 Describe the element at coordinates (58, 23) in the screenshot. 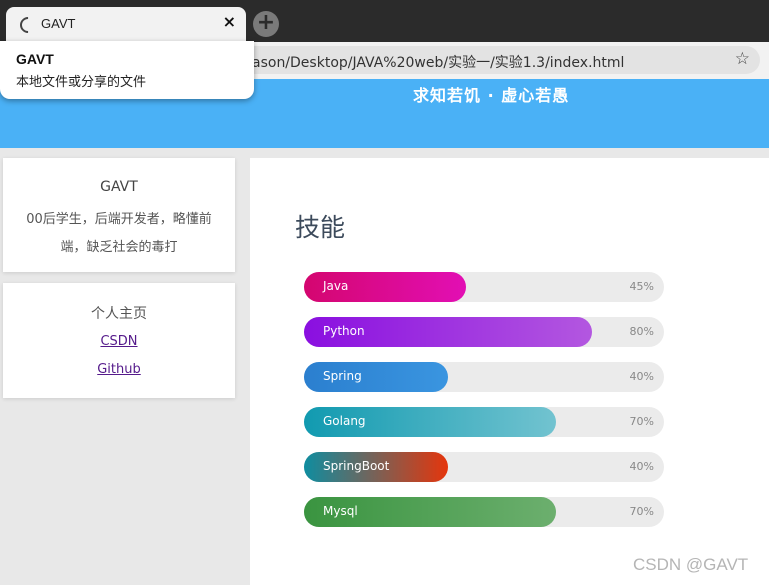

I see `tab-title: GAVT` at that location.